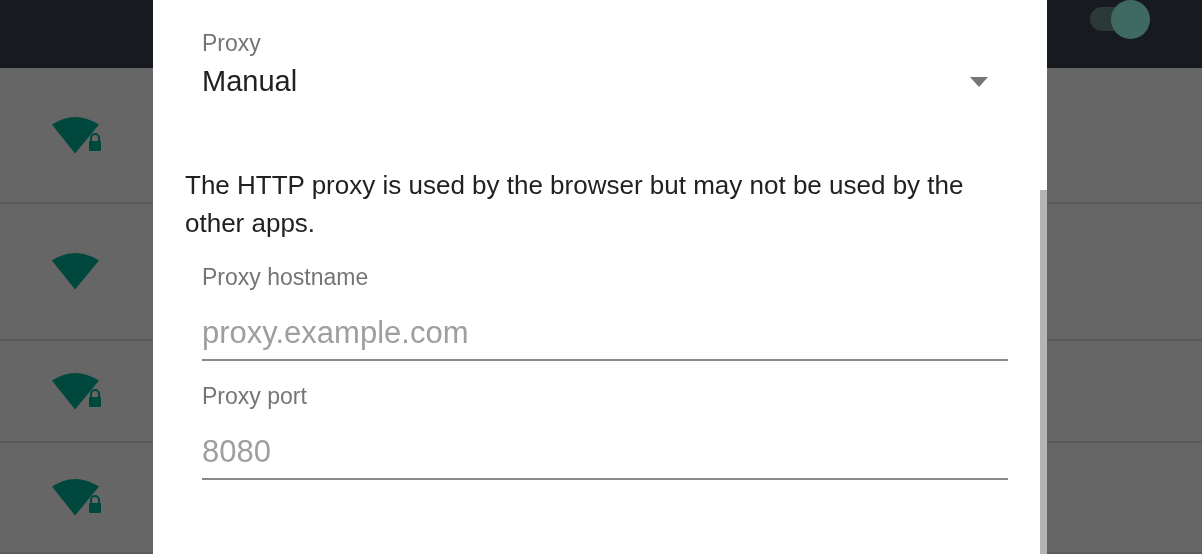 The image size is (1202, 554). Describe the element at coordinates (250, 81) in the screenshot. I see `proxy-value: Manual` at that location.